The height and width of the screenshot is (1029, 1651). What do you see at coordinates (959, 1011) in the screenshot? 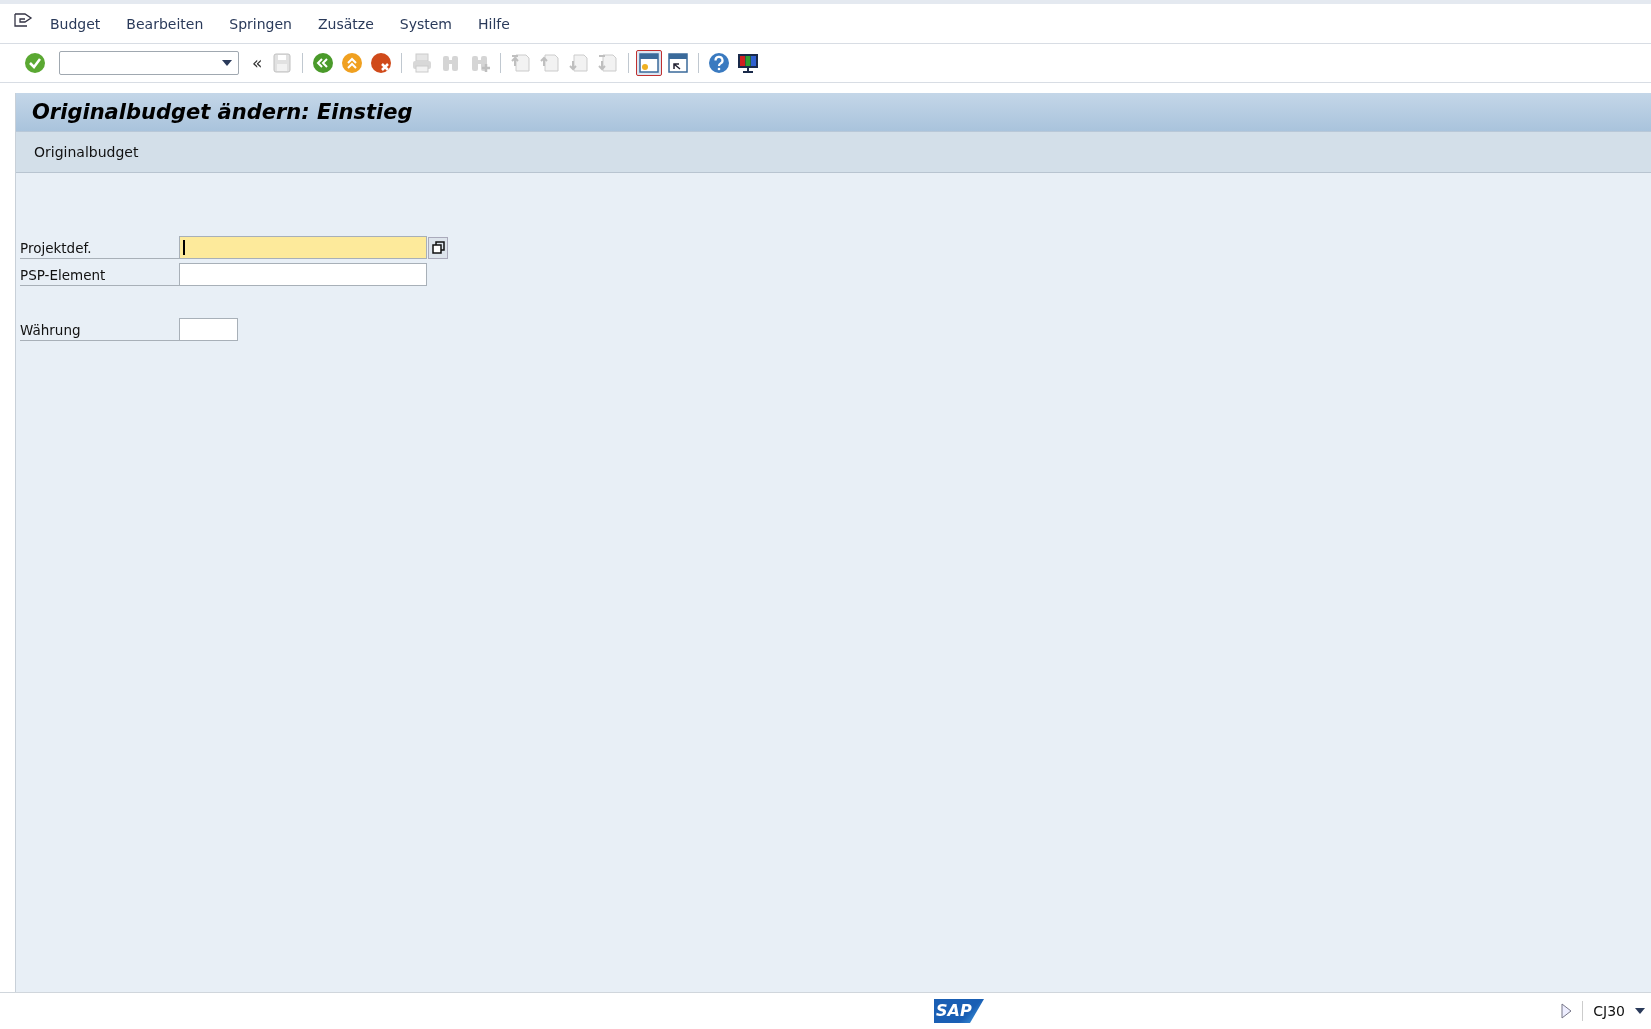
I see `sap-logo: SAP` at bounding box center [959, 1011].